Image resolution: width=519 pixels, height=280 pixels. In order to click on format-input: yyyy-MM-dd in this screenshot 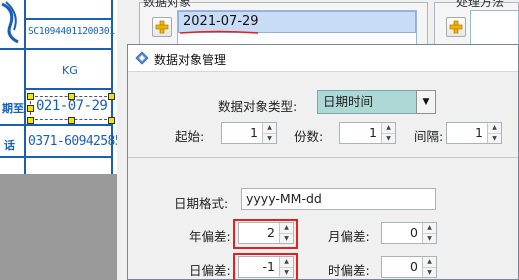, I will do `click(338, 199)`.